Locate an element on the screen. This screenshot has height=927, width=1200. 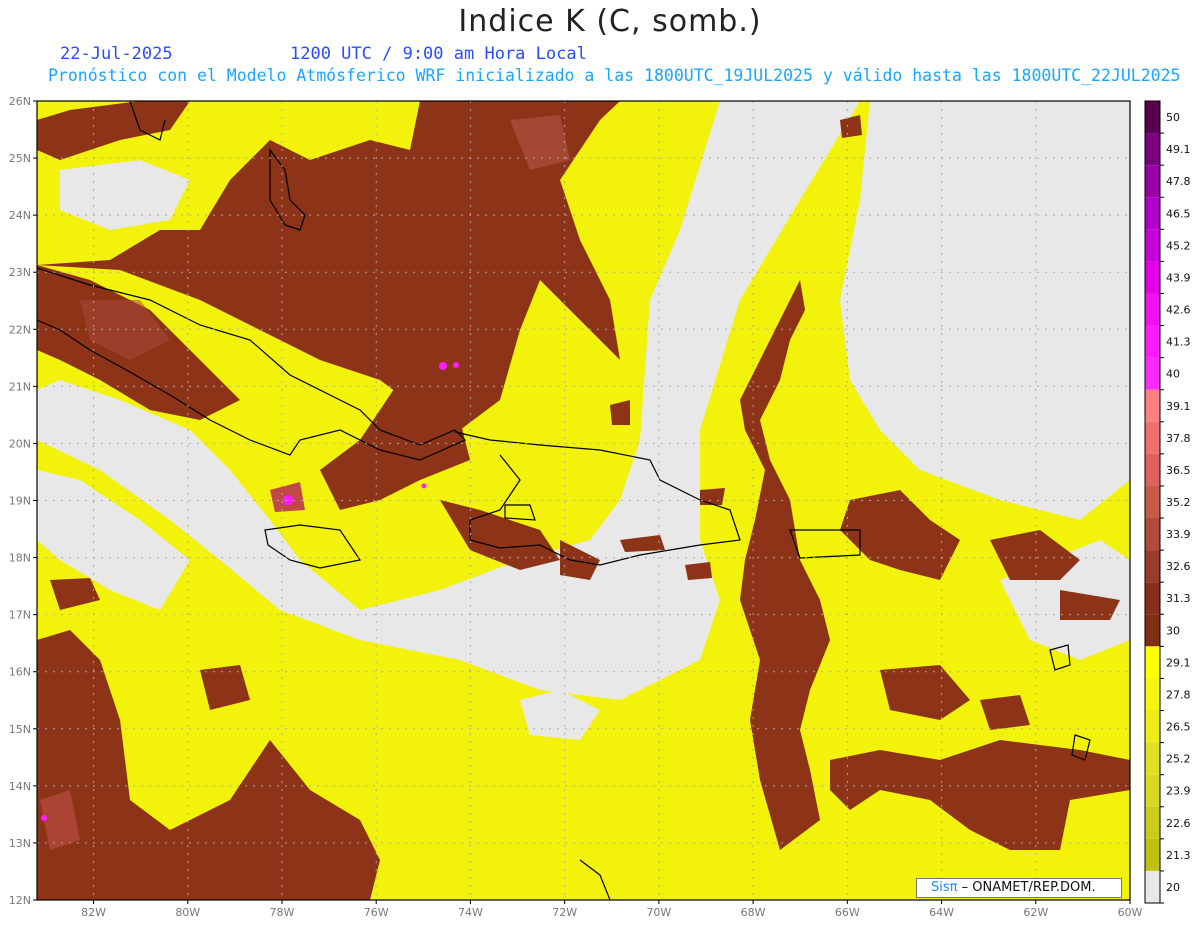
lon-label: 64W is located at coordinates (941, 912).